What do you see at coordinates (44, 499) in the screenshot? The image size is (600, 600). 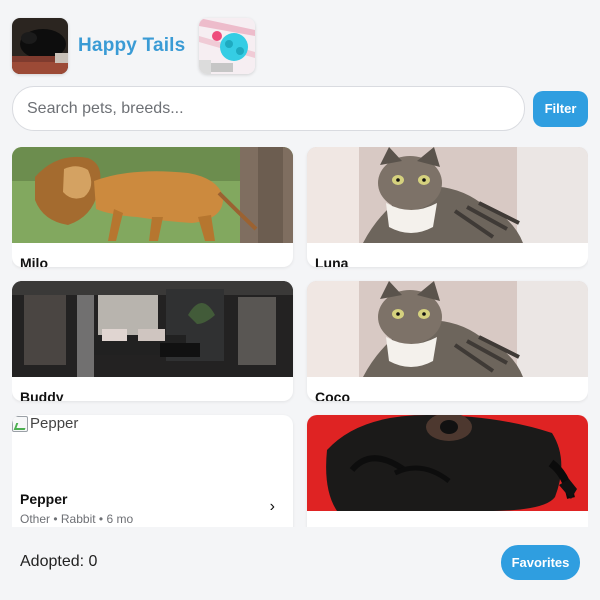 I see `pet-name: Pepper` at bounding box center [44, 499].